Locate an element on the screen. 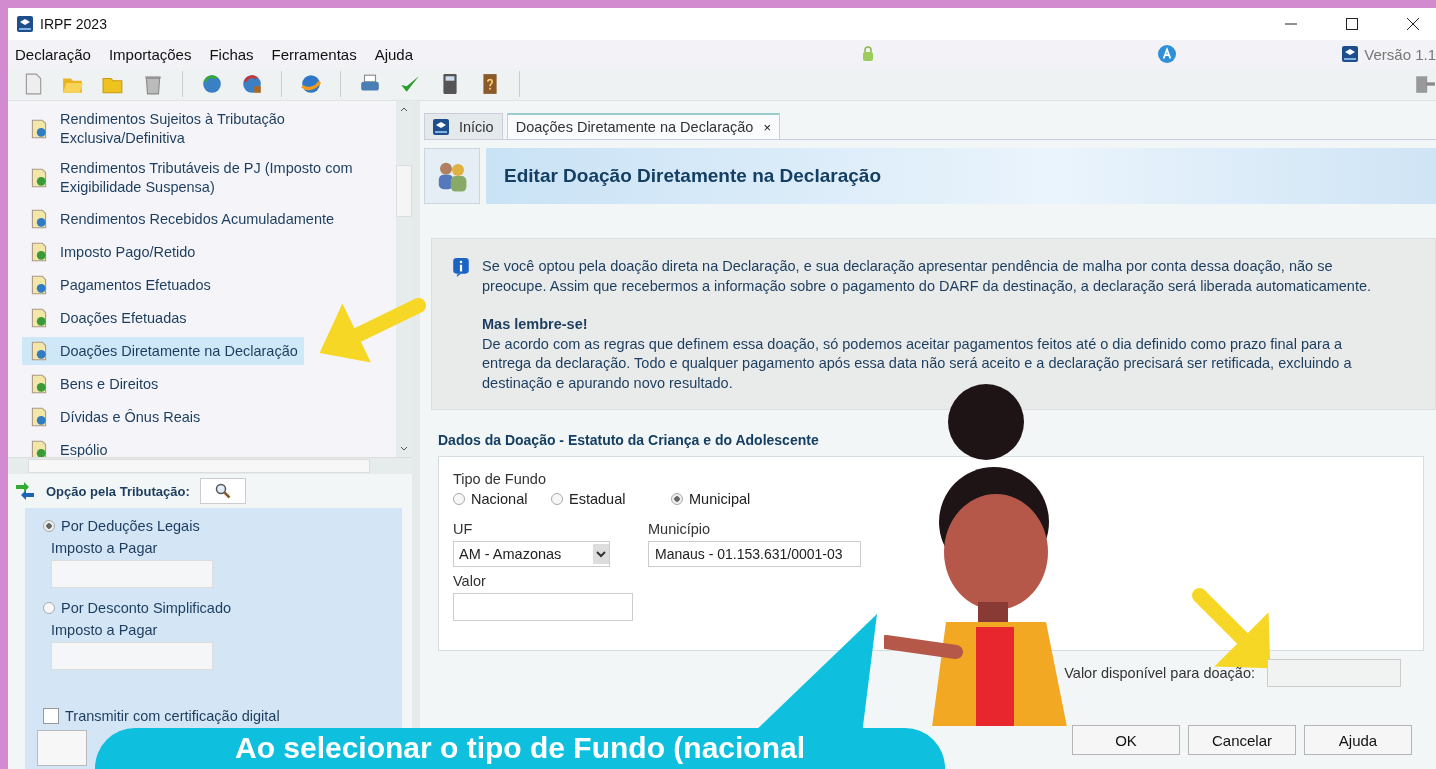  info-paragraph: Se você optou pela doação direta na Declaração, e sua declaração apresentar pendência de malha por conta dessa doação, não se preocupe. Assim que recebermos a informação sobre o pagamento do DARF da destinação, a declaração será liberada automaticamente. is located at coordinates (927, 276).